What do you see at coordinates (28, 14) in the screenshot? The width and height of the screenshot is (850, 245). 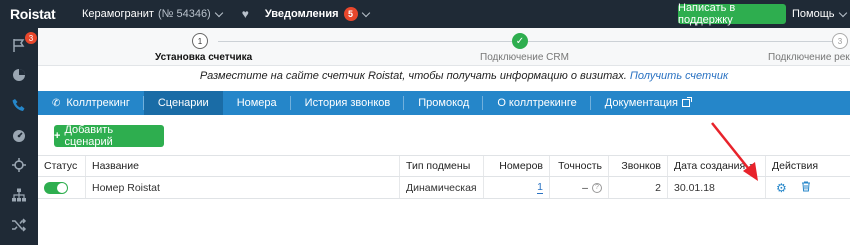 I see `roistat-logo: Roistat` at bounding box center [28, 14].